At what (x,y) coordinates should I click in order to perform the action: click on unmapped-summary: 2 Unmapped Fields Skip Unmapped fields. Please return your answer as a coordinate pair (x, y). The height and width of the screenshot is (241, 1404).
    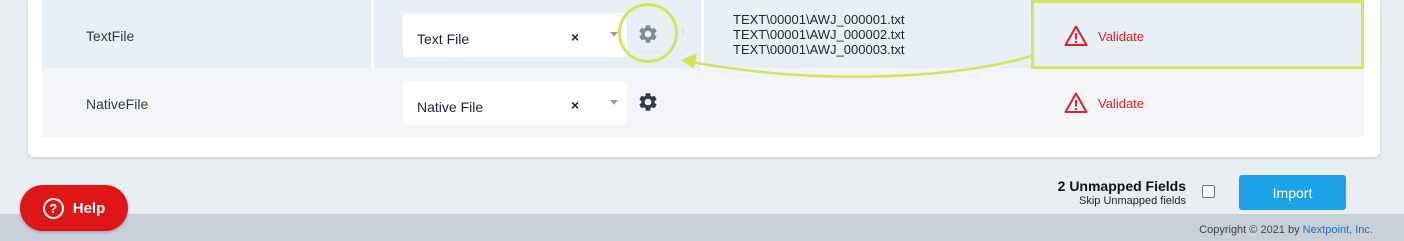
    Looking at the image, I should click on (1122, 192).